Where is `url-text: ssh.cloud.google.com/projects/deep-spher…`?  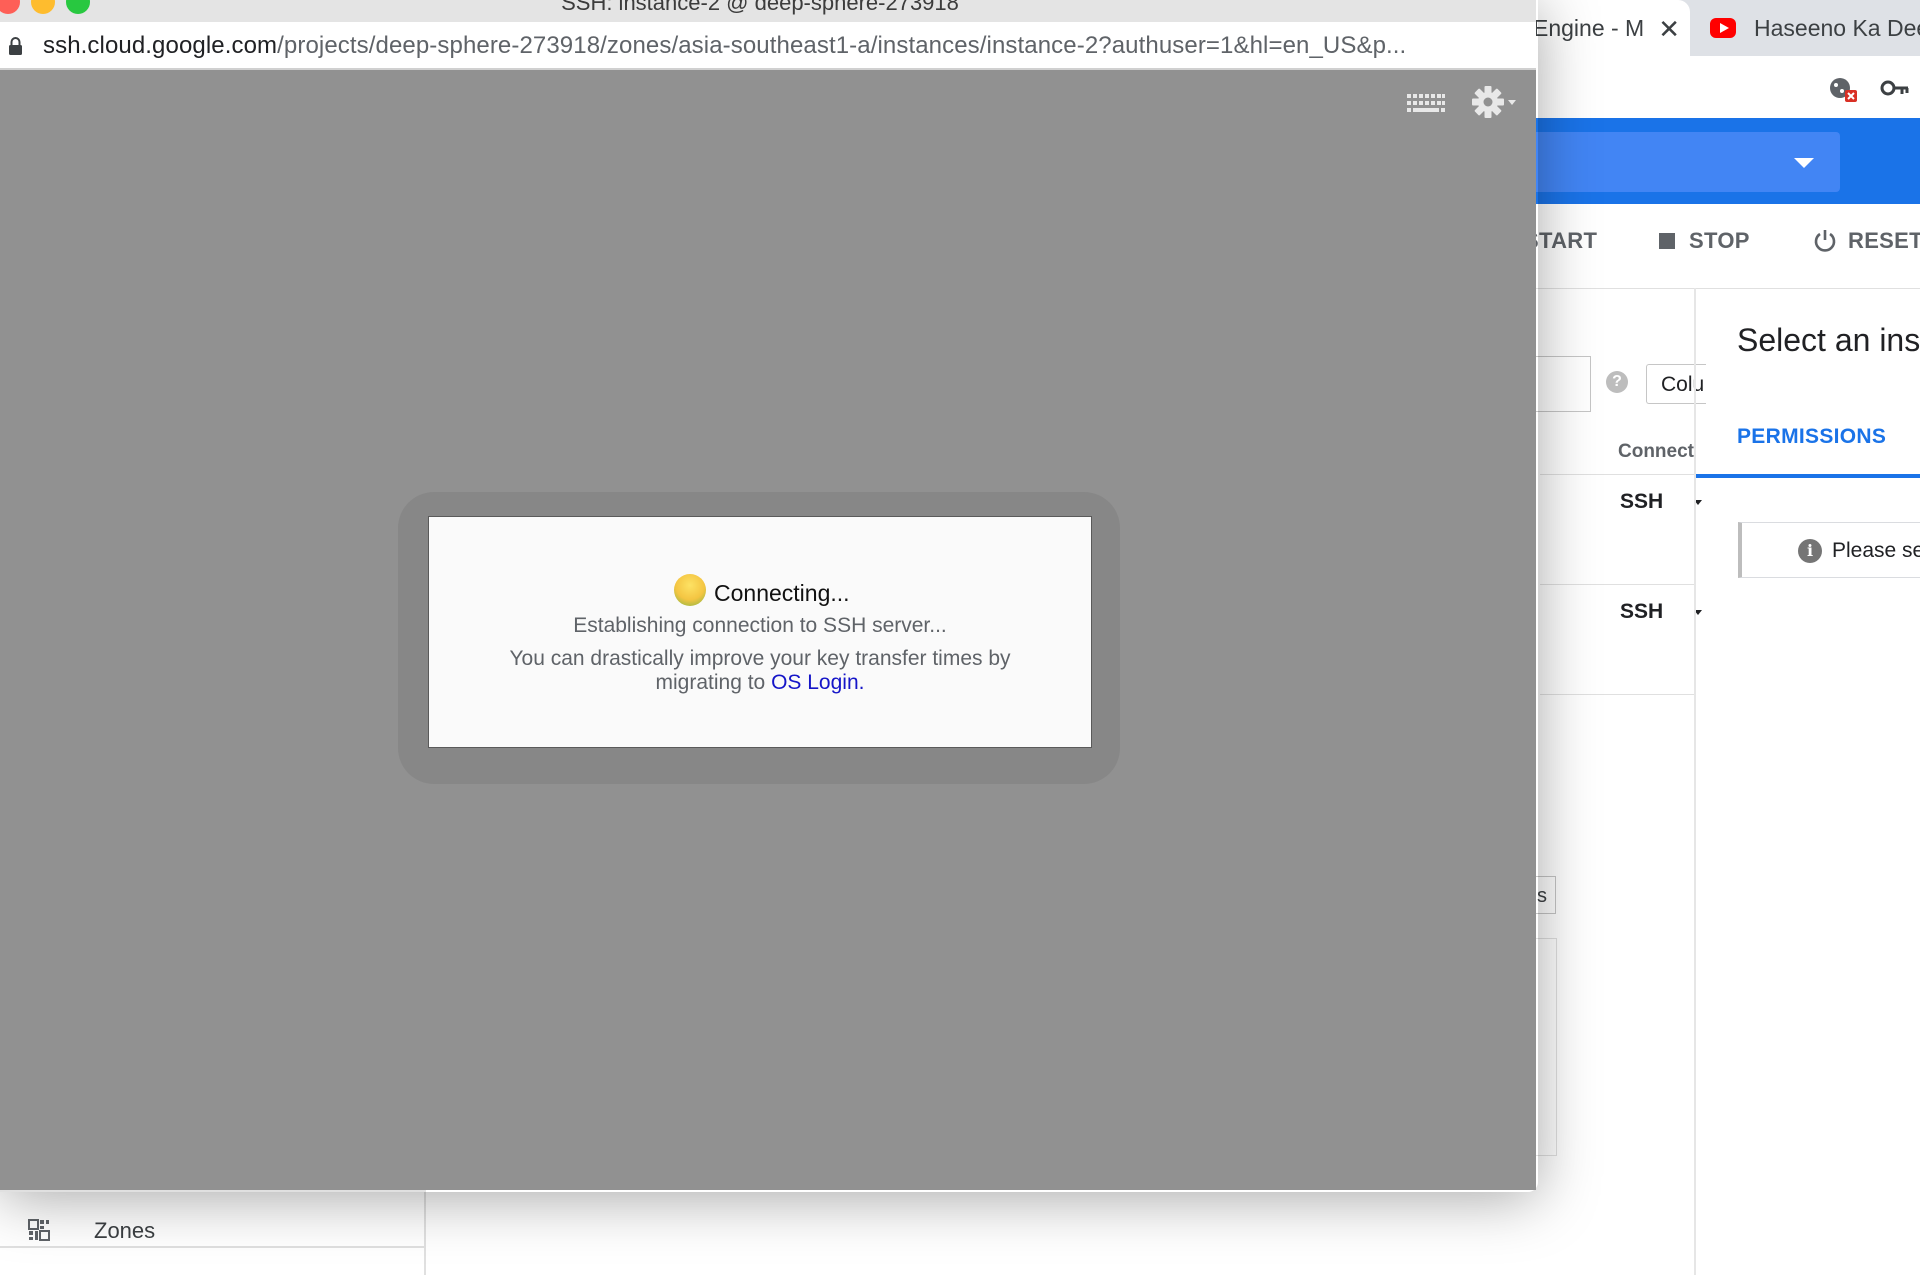 url-text: ssh.cloud.google.com/projects/deep-spher… is located at coordinates (724, 46).